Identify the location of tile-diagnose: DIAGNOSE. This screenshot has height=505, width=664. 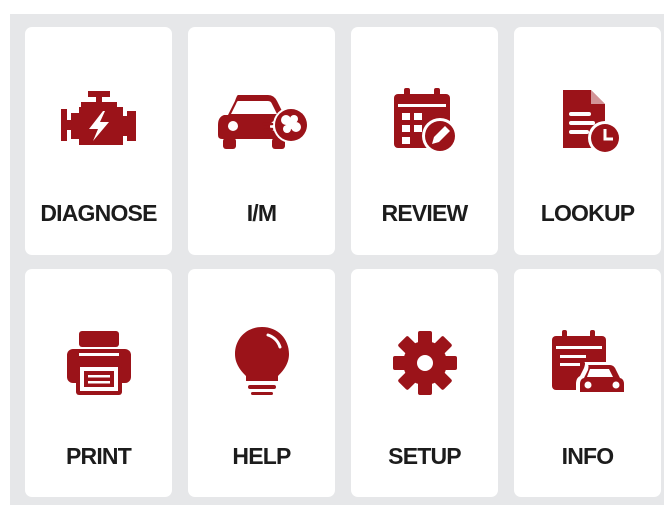
(98, 141).